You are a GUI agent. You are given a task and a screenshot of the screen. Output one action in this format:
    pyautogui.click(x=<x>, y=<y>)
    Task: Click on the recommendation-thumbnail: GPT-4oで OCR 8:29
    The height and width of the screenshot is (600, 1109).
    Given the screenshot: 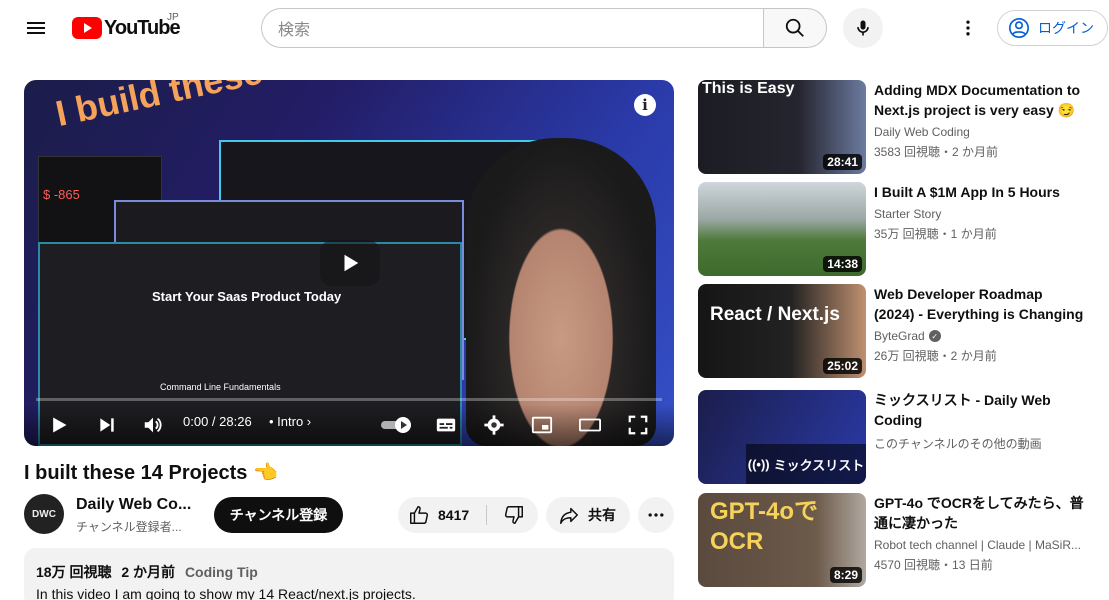 What is the action you would take?
    pyautogui.click(x=782, y=540)
    